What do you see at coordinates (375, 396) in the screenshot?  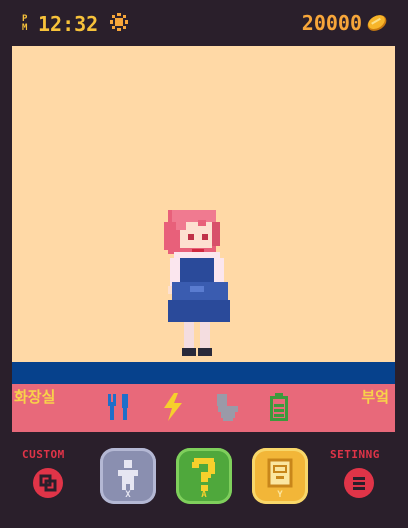 I see `kitchen-menu-button: 부엌` at bounding box center [375, 396].